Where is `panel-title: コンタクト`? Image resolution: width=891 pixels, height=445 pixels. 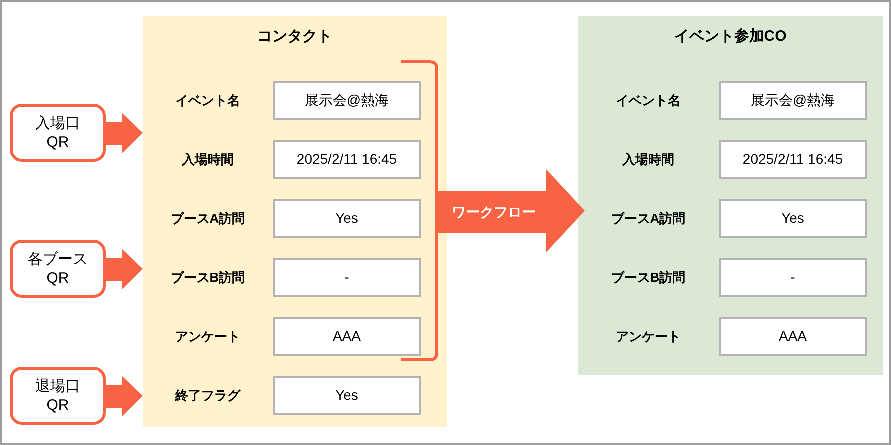
panel-title: コンタクト is located at coordinates (295, 37).